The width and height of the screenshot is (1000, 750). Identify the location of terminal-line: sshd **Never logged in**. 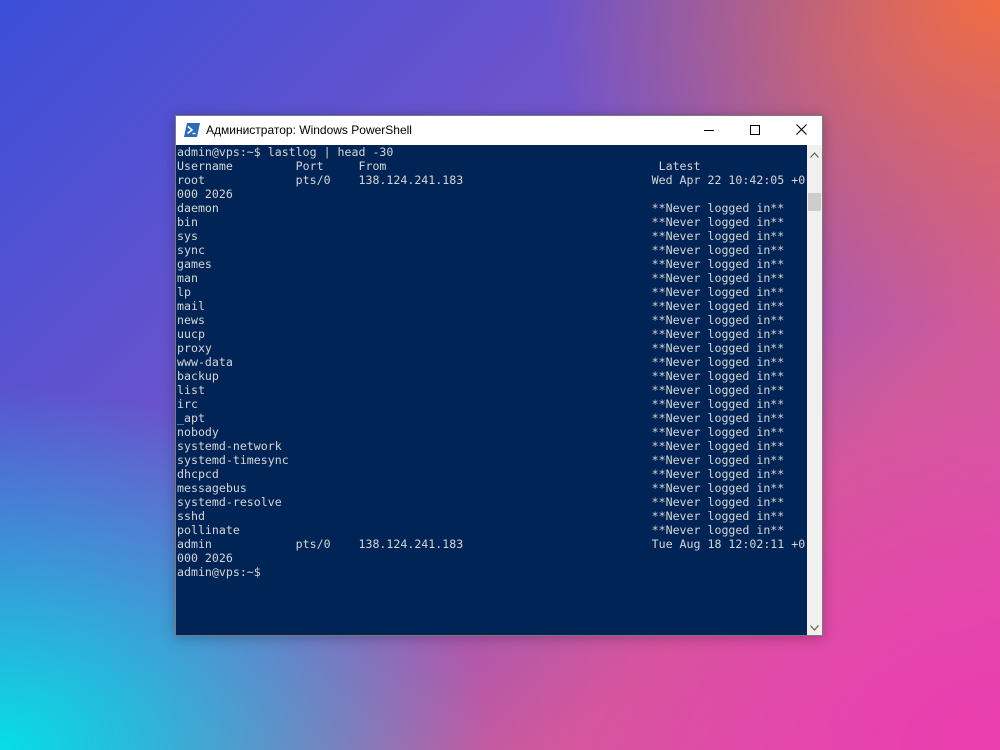
(481, 516).